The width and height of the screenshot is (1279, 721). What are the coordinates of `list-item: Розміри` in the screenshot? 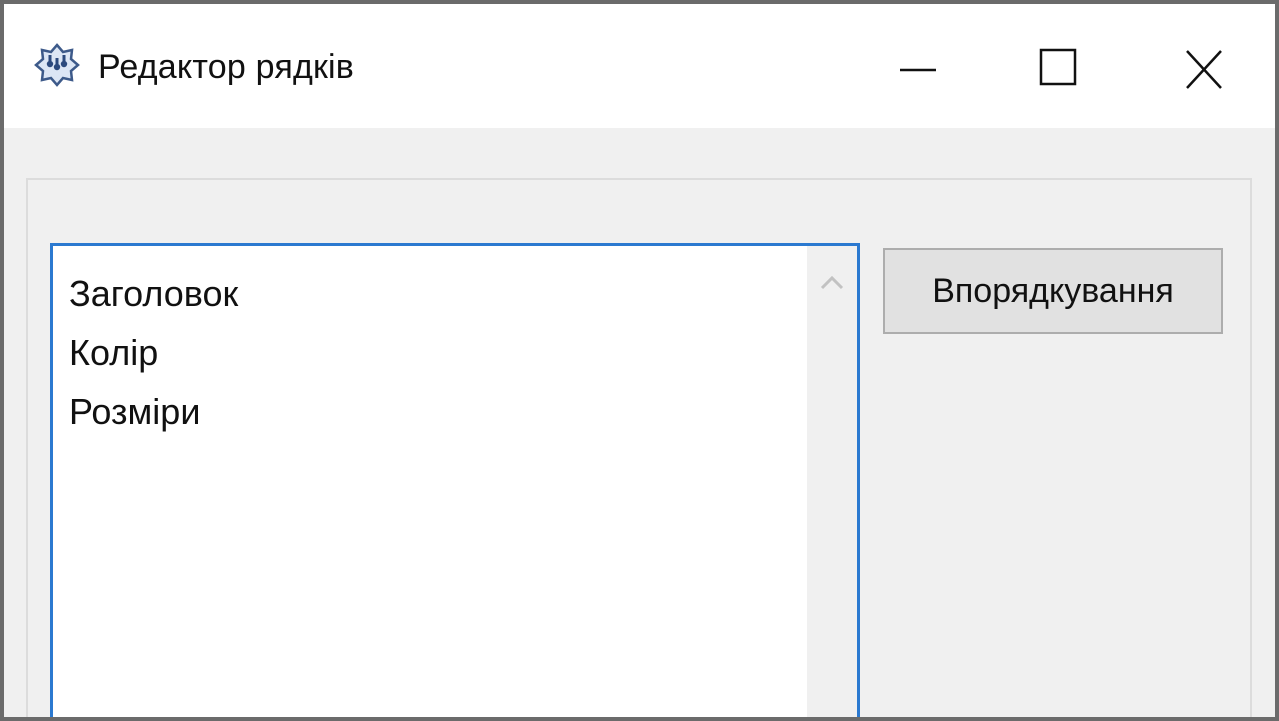 It's located at (153, 411).